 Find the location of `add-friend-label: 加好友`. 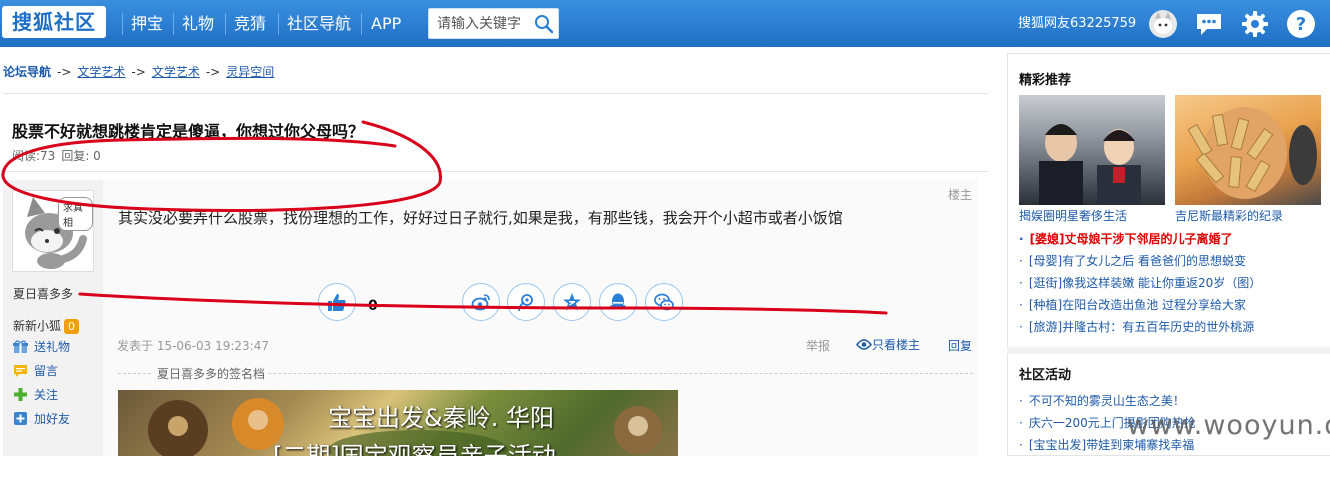

add-friend-label: 加好友 is located at coordinates (52, 419).